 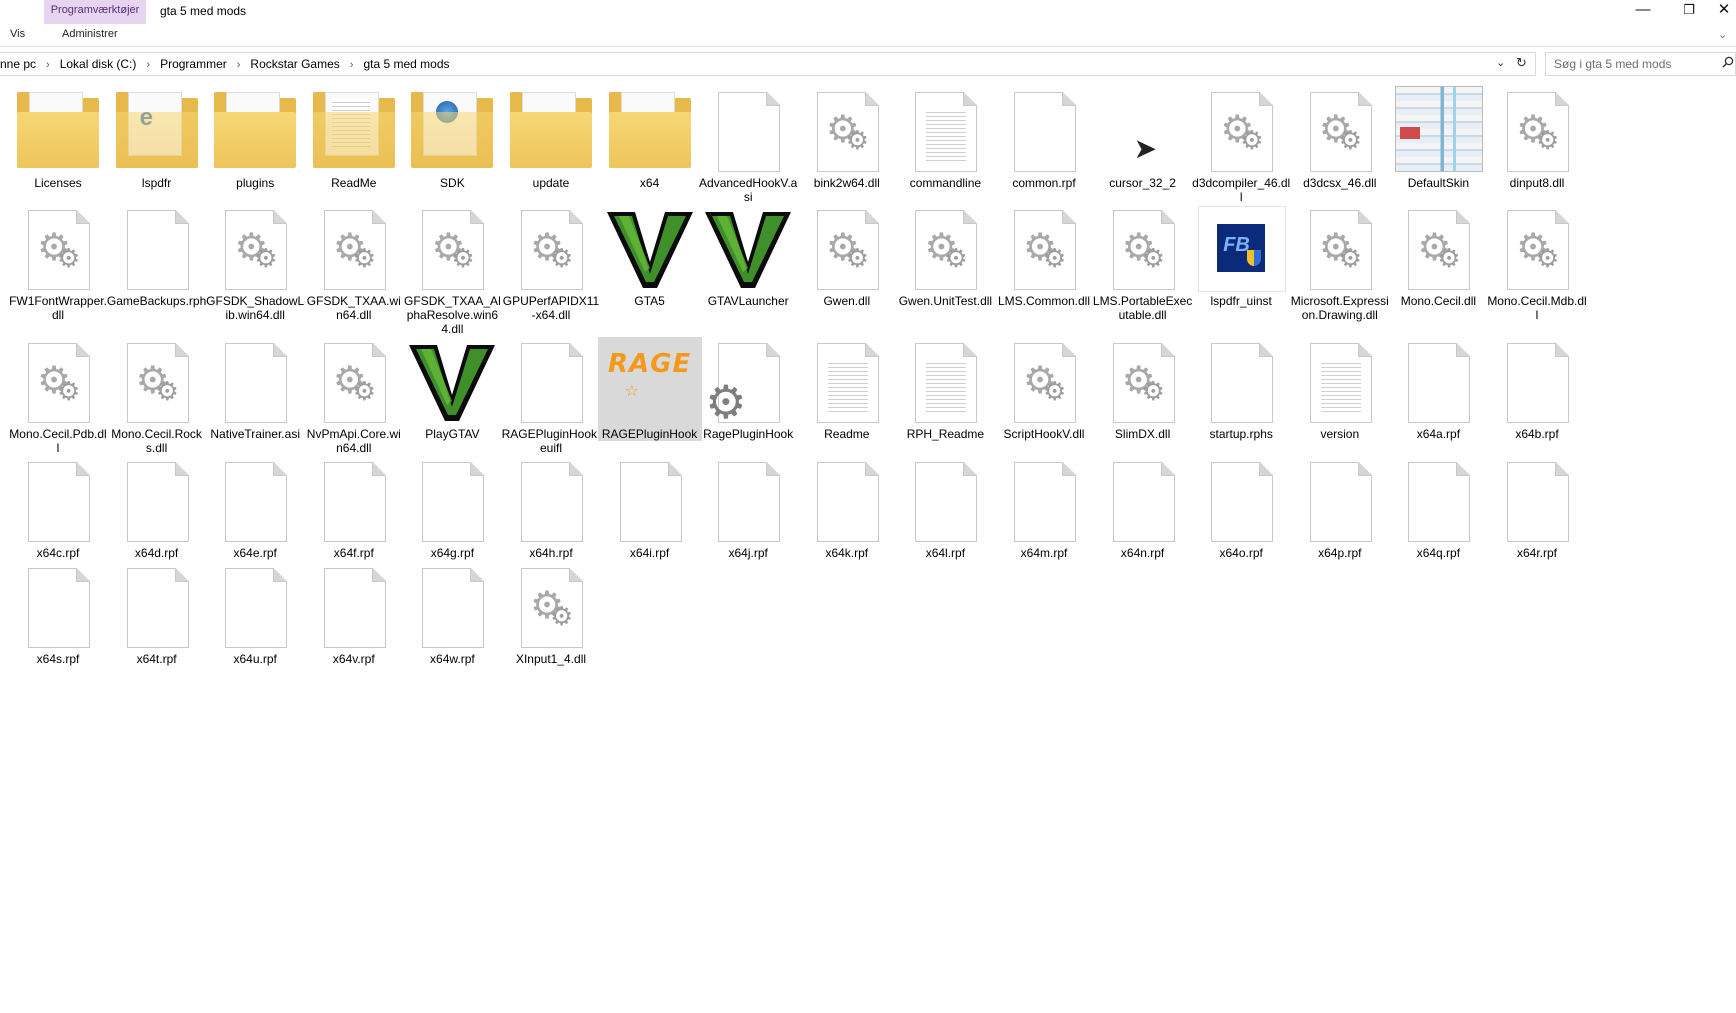 What do you see at coordinates (1241, 145) in the screenshot?
I see `file-item-d3dcompiler-46-dll: ⚙ ⚙ d3dcompiler_46.dll` at bounding box center [1241, 145].